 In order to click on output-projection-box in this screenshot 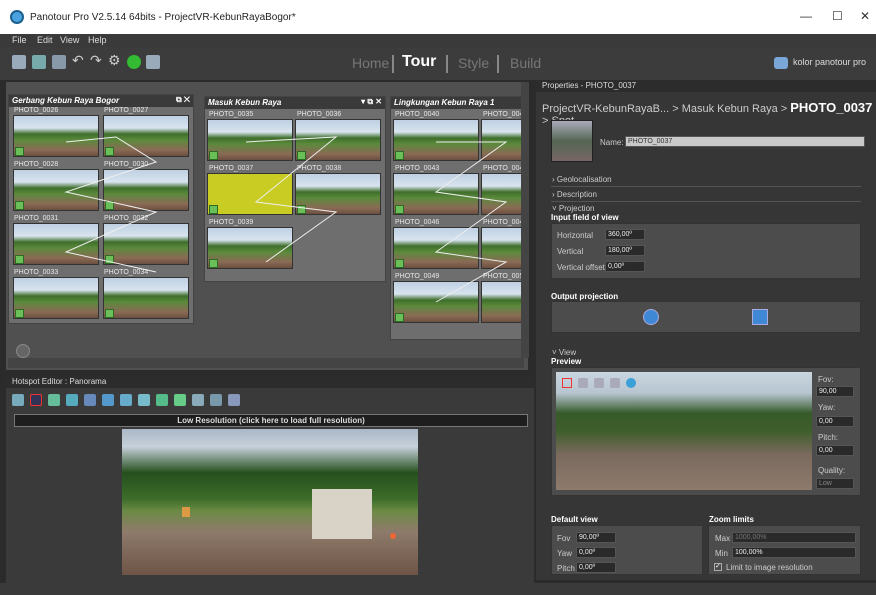, I will do `click(706, 317)`.